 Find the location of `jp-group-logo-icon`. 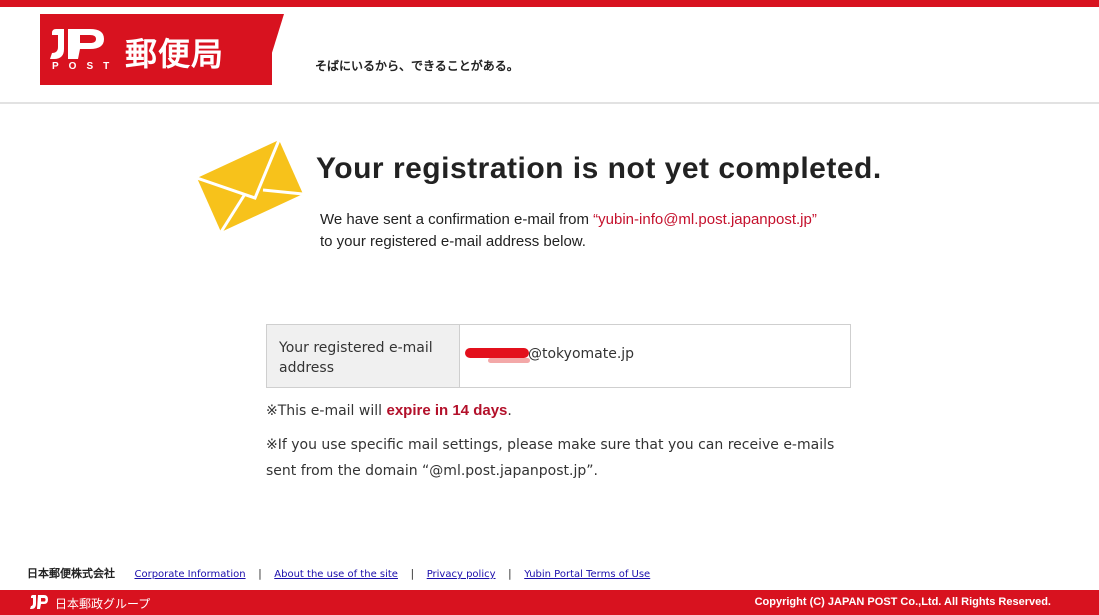

jp-group-logo-icon is located at coordinates (39, 602).